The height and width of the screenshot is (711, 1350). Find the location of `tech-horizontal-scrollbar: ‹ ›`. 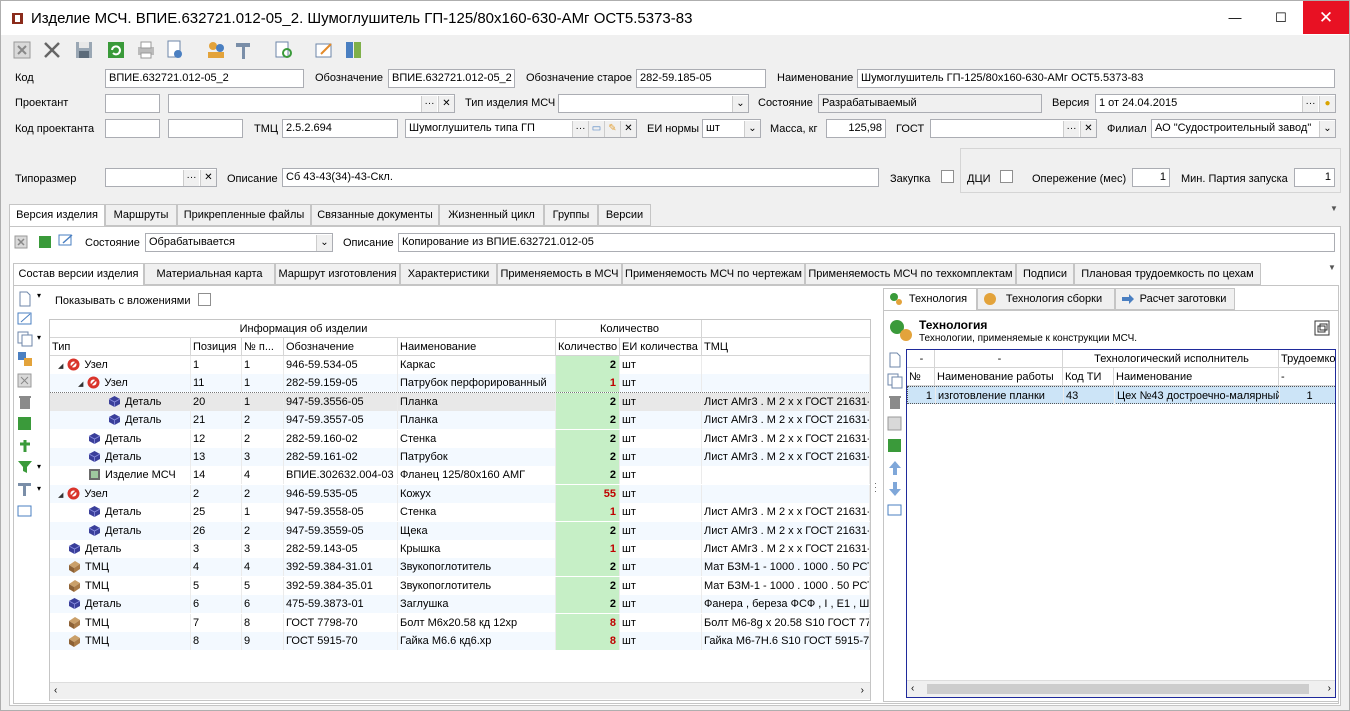

tech-horizontal-scrollbar: ‹ › is located at coordinates (1121, 688).